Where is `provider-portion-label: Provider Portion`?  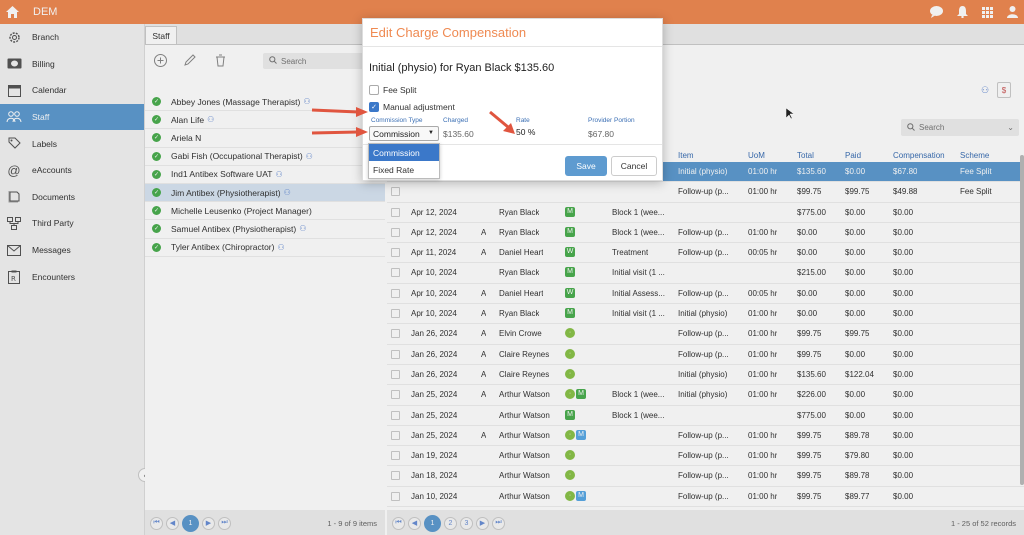 provider-portion-label: Provider Portion is located at coordinates (611, 120).